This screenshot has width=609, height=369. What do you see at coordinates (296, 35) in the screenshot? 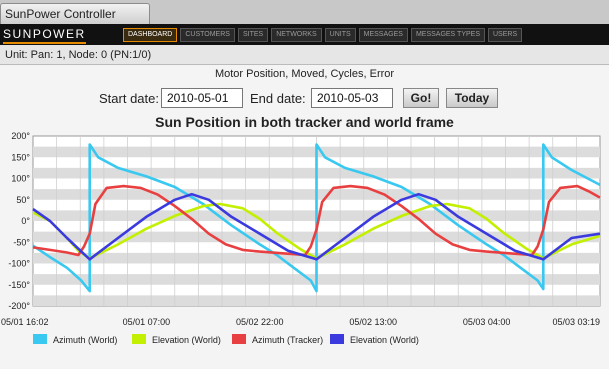
I see `nav-networks: NETWORKS` at bounding box center [296, 35].